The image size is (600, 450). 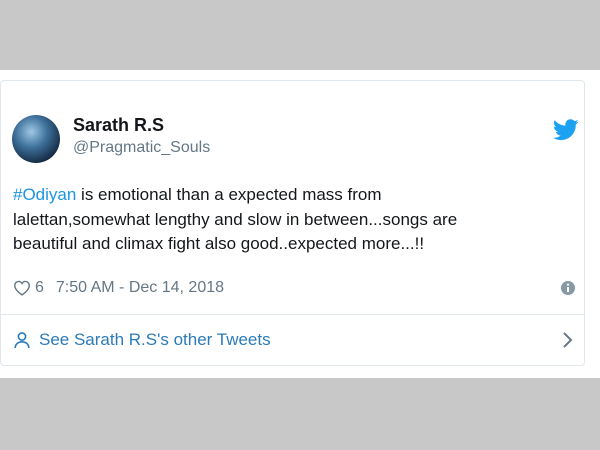 I want to click on info-icon, so click(x=568, y=288).